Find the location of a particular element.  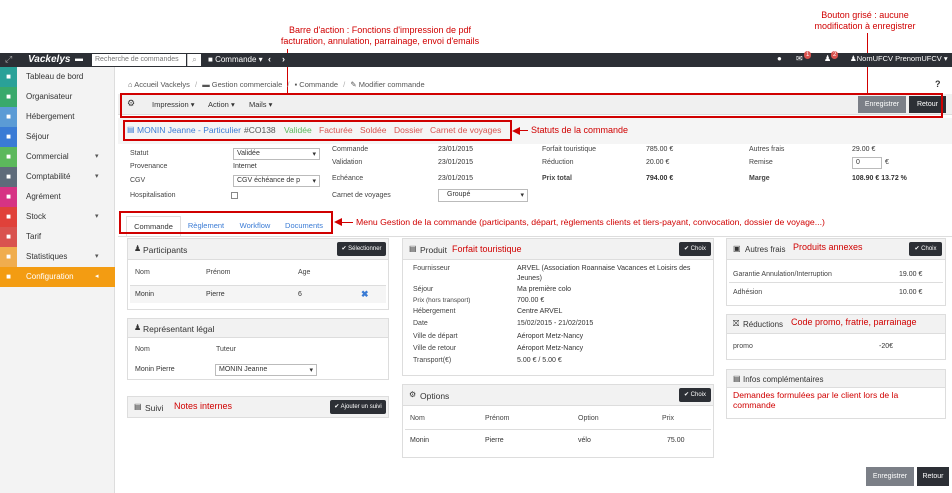

sidebar-item-1: ■ Organisateur is located at coordinates (57, 97).